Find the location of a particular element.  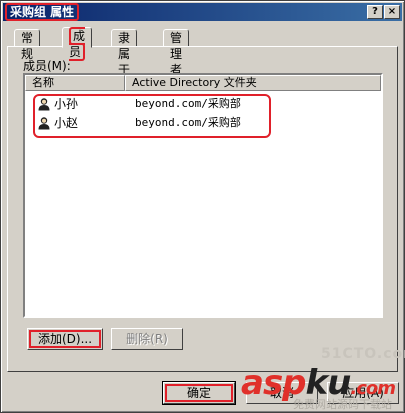

tab-general: 常规 is located at coordinates (27, 45).